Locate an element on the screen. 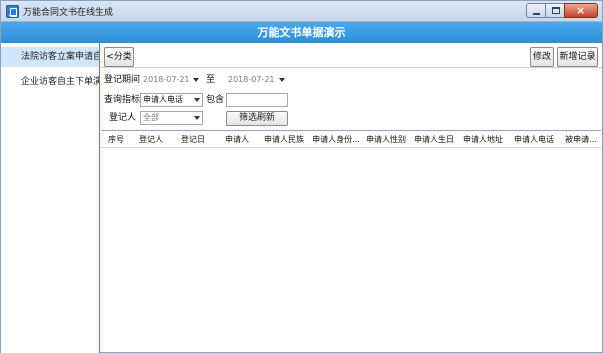  registrar-label: 登记人 is located at coordinates (123, 118).